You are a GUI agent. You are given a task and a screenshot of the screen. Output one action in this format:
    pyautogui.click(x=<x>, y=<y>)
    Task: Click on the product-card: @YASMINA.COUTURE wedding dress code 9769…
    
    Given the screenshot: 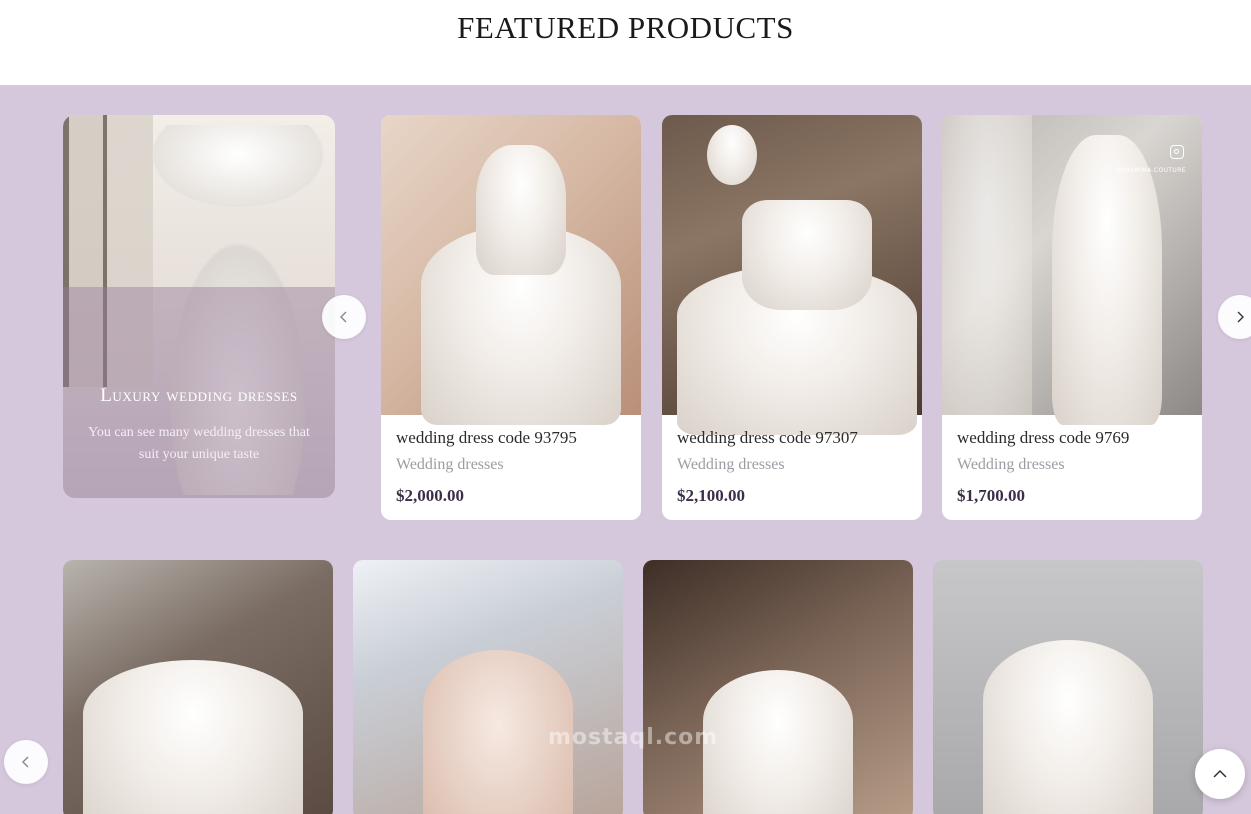 What is the action you would take?
    pyautogui.click(x=1072, y=317)
    